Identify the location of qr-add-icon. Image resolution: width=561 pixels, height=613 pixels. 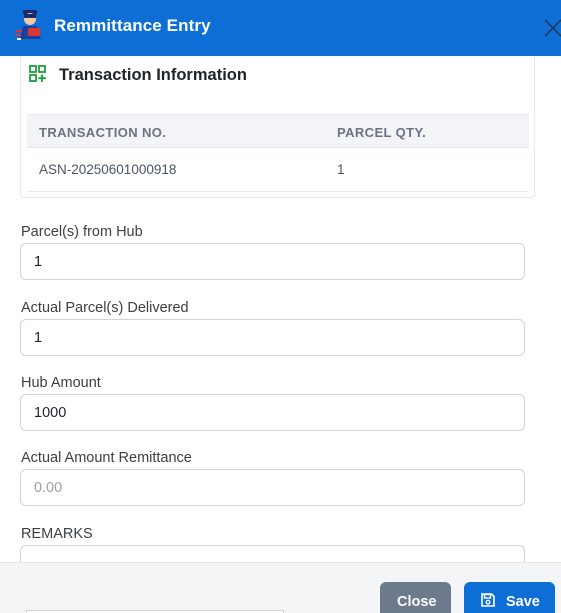
(37, 73).